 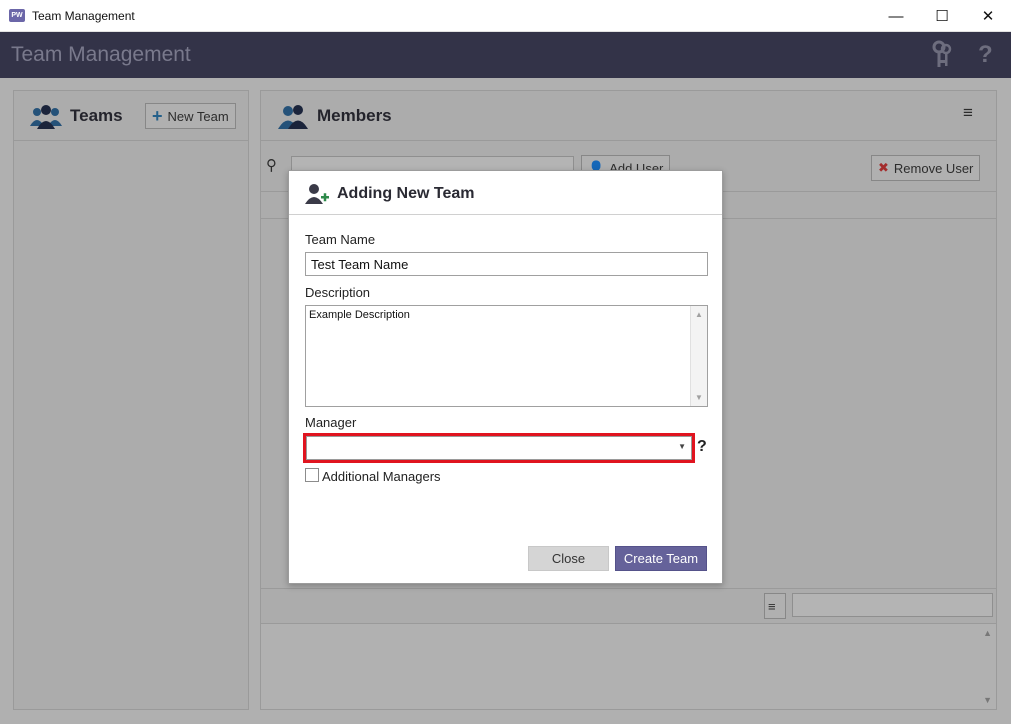 I want to click on maximize-button: ☐, so click(x=942, y=16).